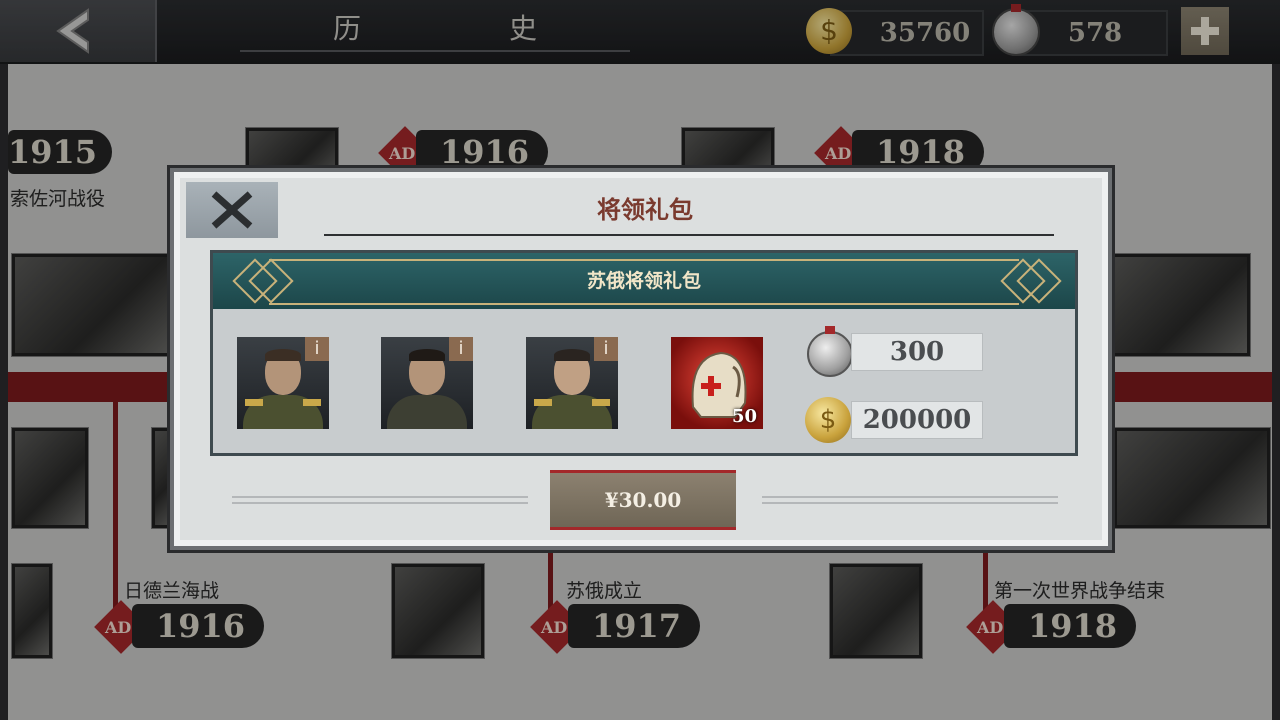 The width and height of the screenshot is (1280, 720). Describe the element at coordinates (645, 209) in the screenshot. I see `dialog-title: 将领礼包` at that location.